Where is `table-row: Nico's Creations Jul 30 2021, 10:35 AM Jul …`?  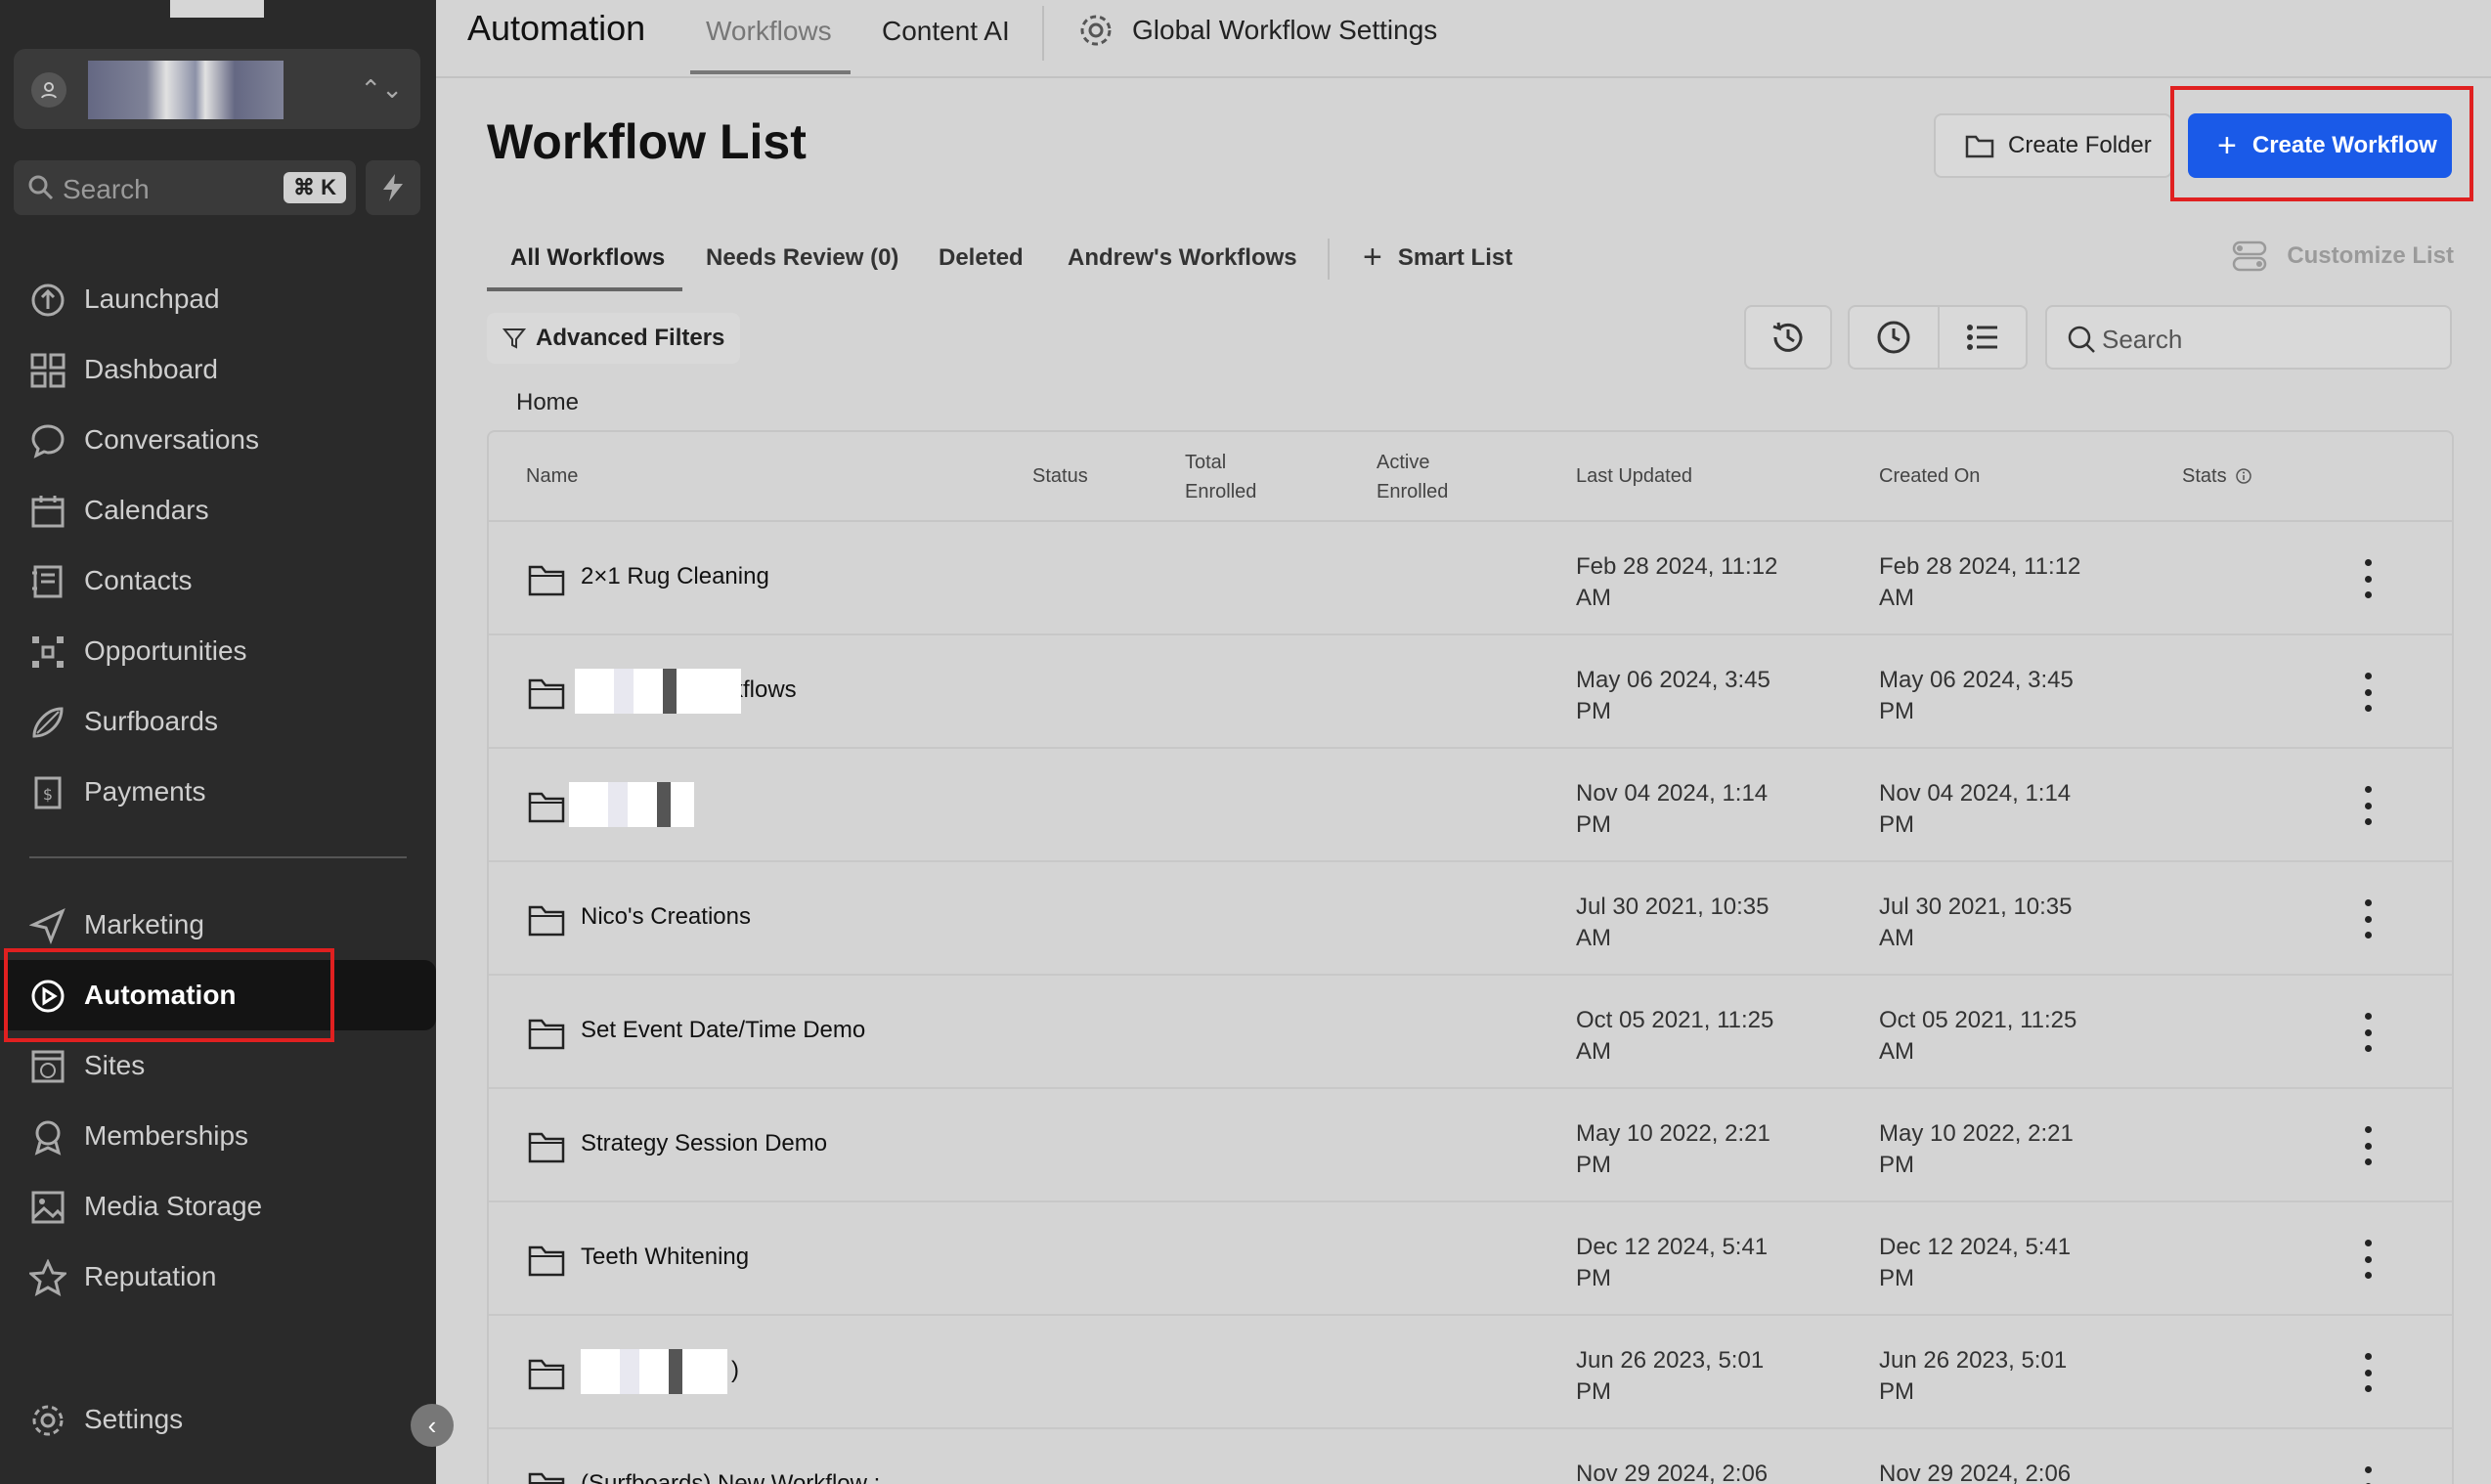 table-row: Nico's Creations Jul 30 2021, 10:35 AM Jul … is located at coordinates (1470, 919).